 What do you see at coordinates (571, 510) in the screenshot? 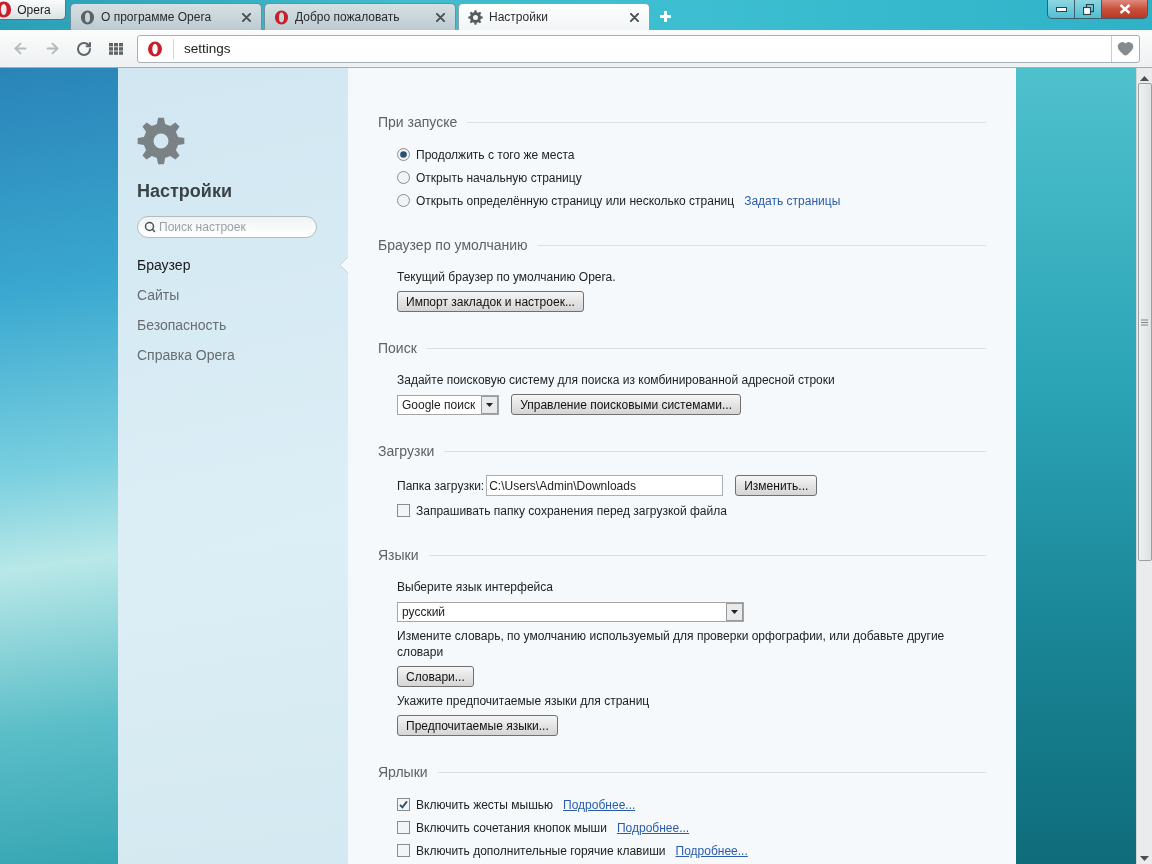
I see `option-label: Запрашивать папку сохранения перед загрузкой файла` at bounding box center [571, 510].